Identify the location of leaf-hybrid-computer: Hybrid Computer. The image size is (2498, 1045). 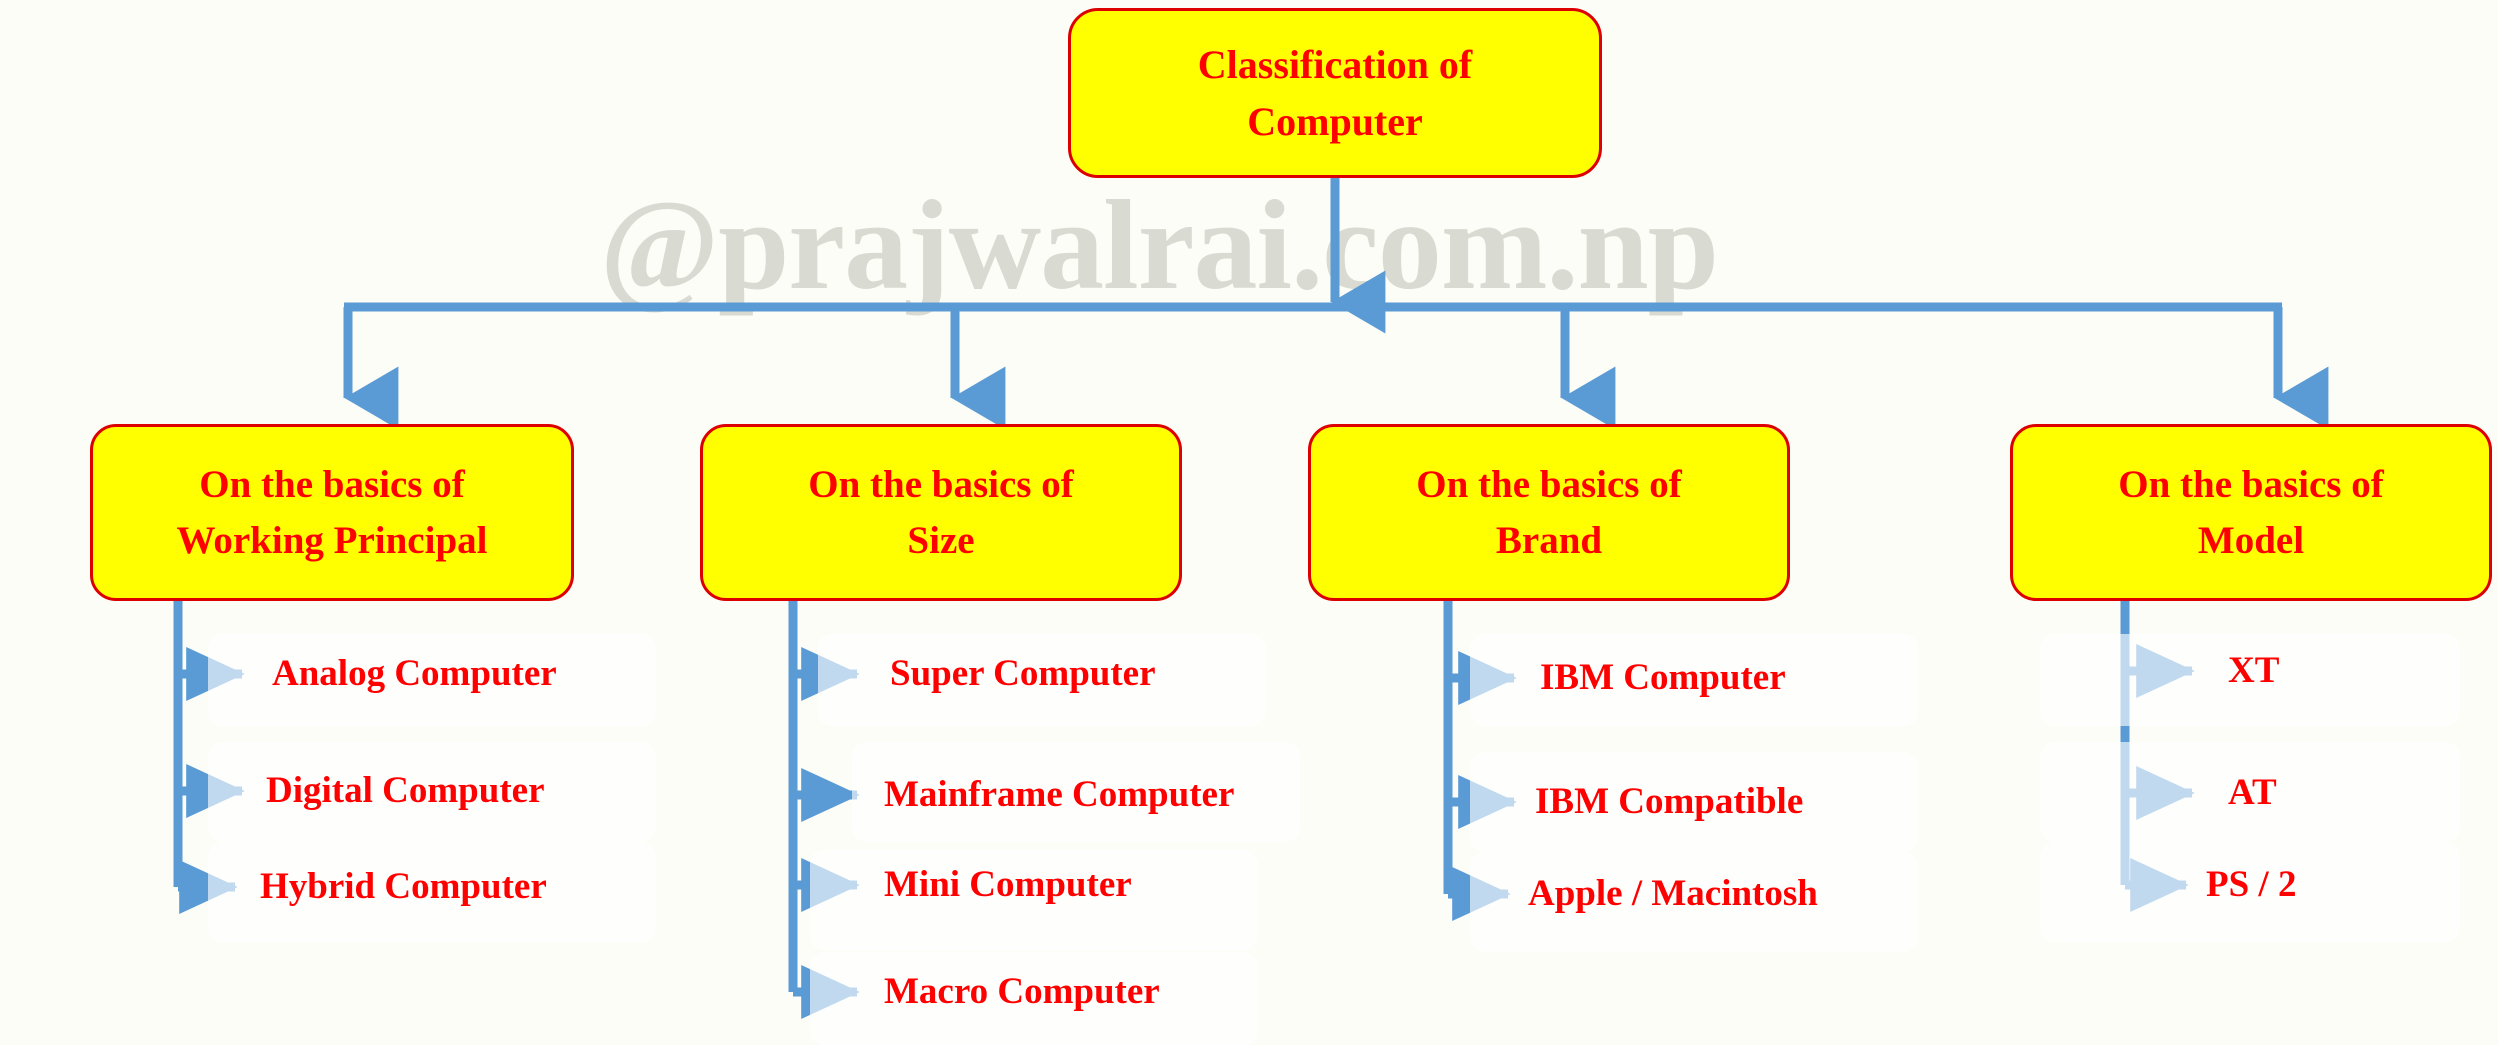
(403, 887).